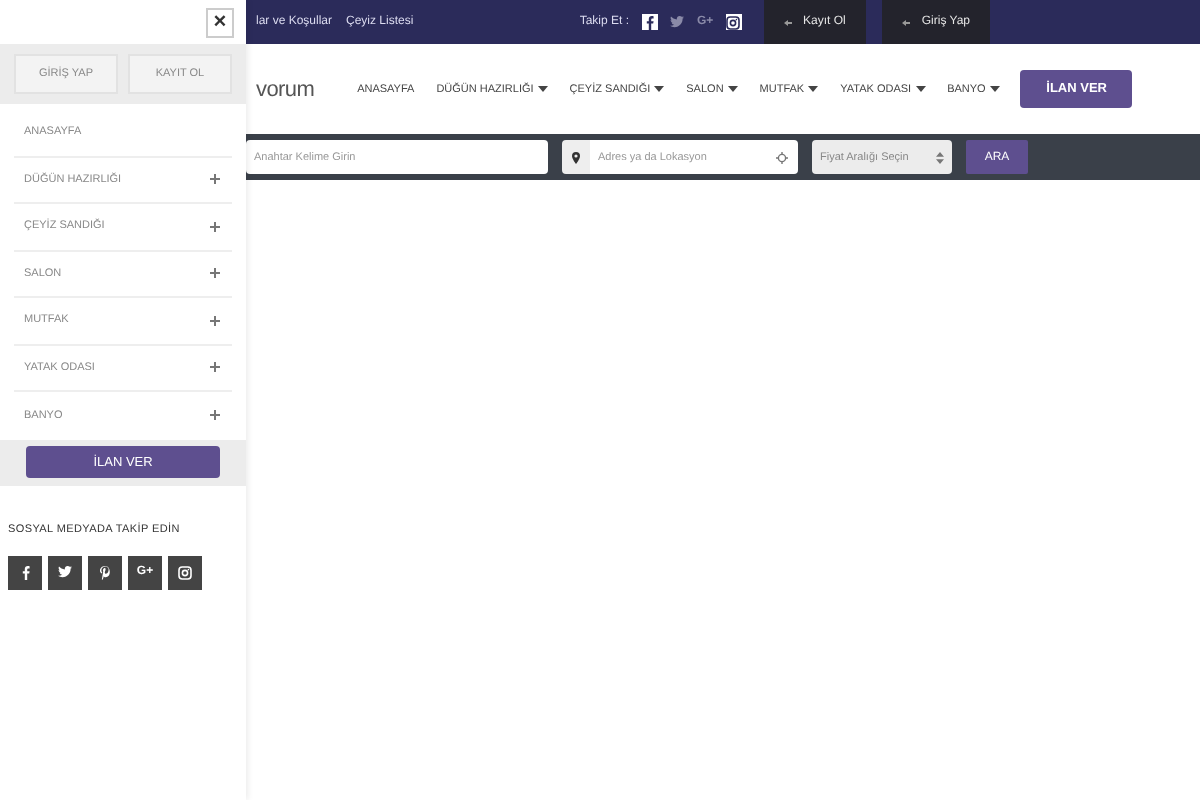  I want to click on crosshair-icon, so click(782, 157).